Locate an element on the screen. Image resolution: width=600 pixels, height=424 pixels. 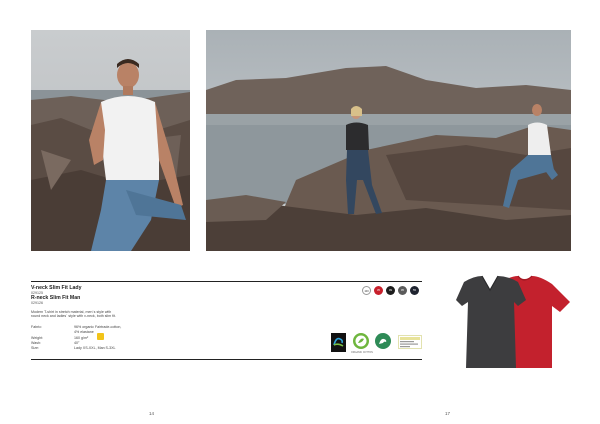
spec-value-fabric: 96% organic Fairtrade-cotton, is located at coordinates (98, 327).